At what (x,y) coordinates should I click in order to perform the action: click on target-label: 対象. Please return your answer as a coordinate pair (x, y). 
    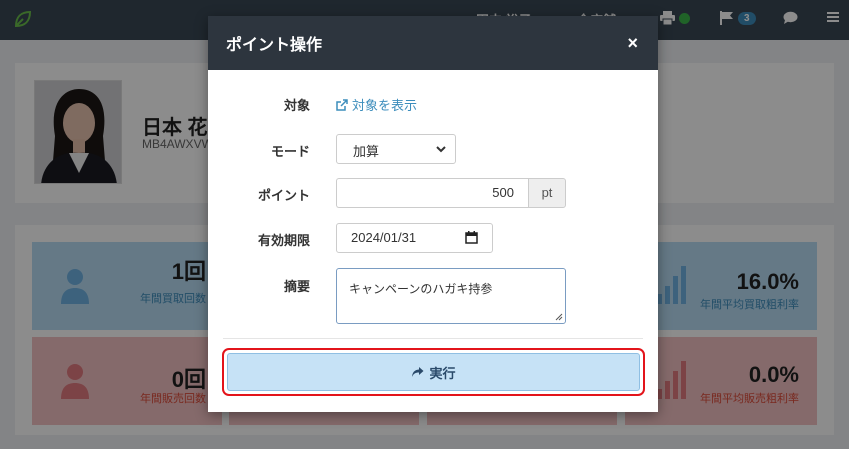
    Looking at the image, I should click on (296, 105).